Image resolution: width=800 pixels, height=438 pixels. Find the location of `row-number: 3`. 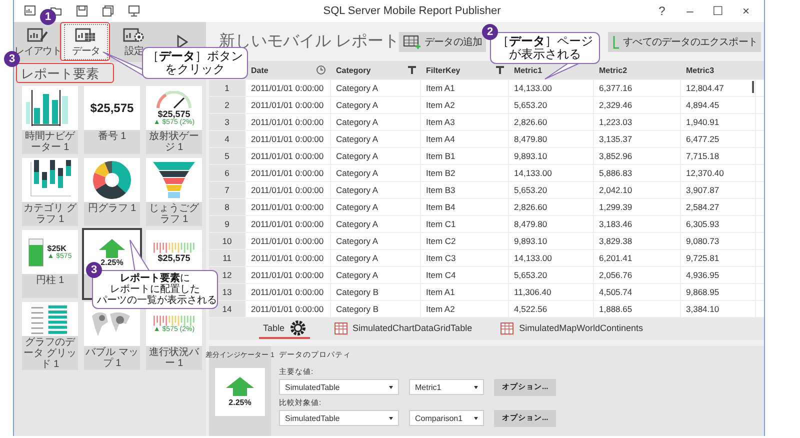

row-number: 3 is located at coordinates (227, 122).